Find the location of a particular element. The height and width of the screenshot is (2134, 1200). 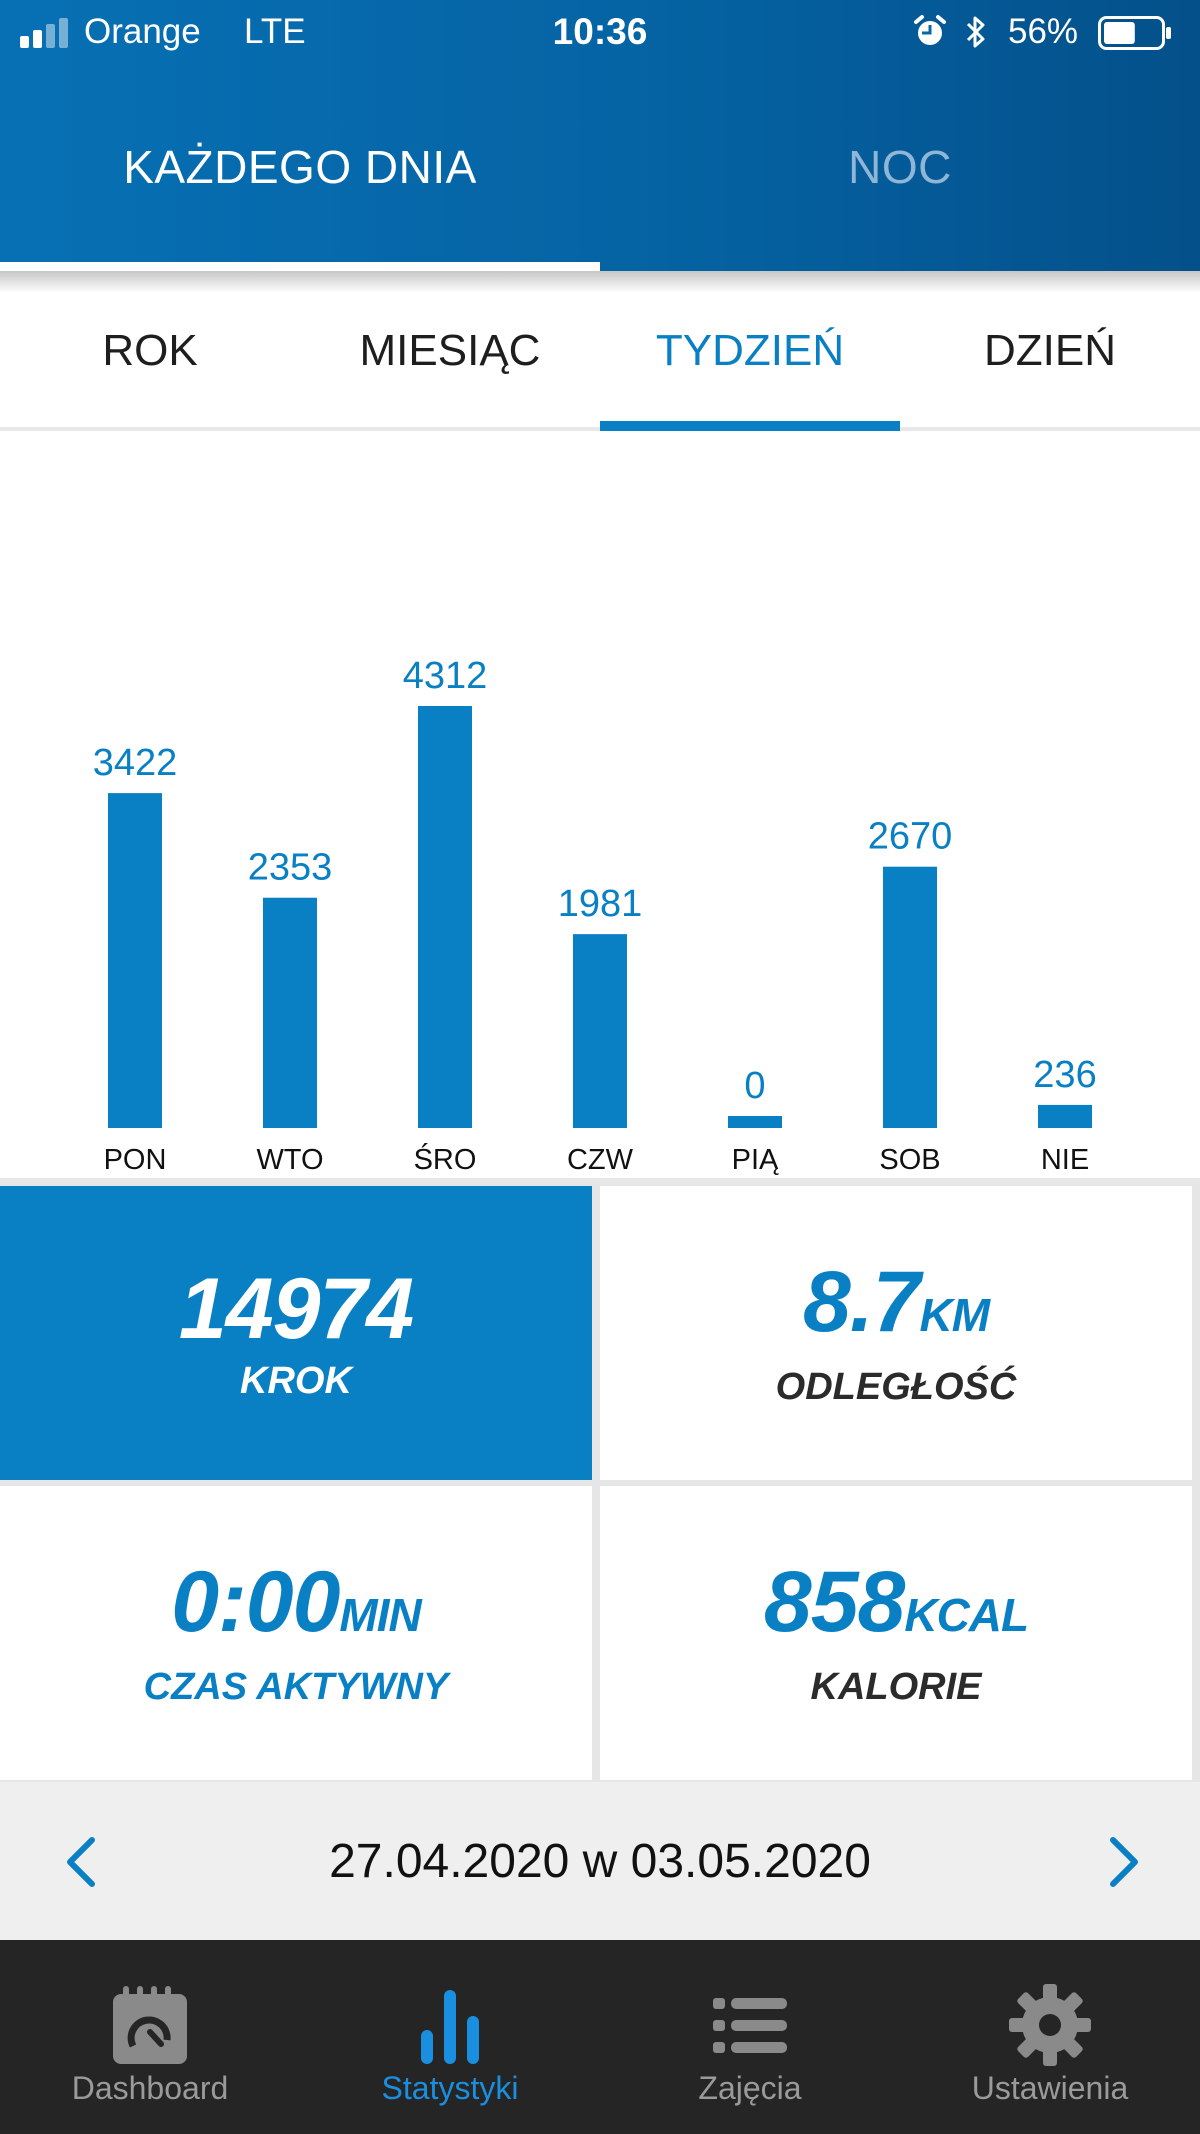

steps-card: 14974 KROK is located at coordinates (296, 1333).